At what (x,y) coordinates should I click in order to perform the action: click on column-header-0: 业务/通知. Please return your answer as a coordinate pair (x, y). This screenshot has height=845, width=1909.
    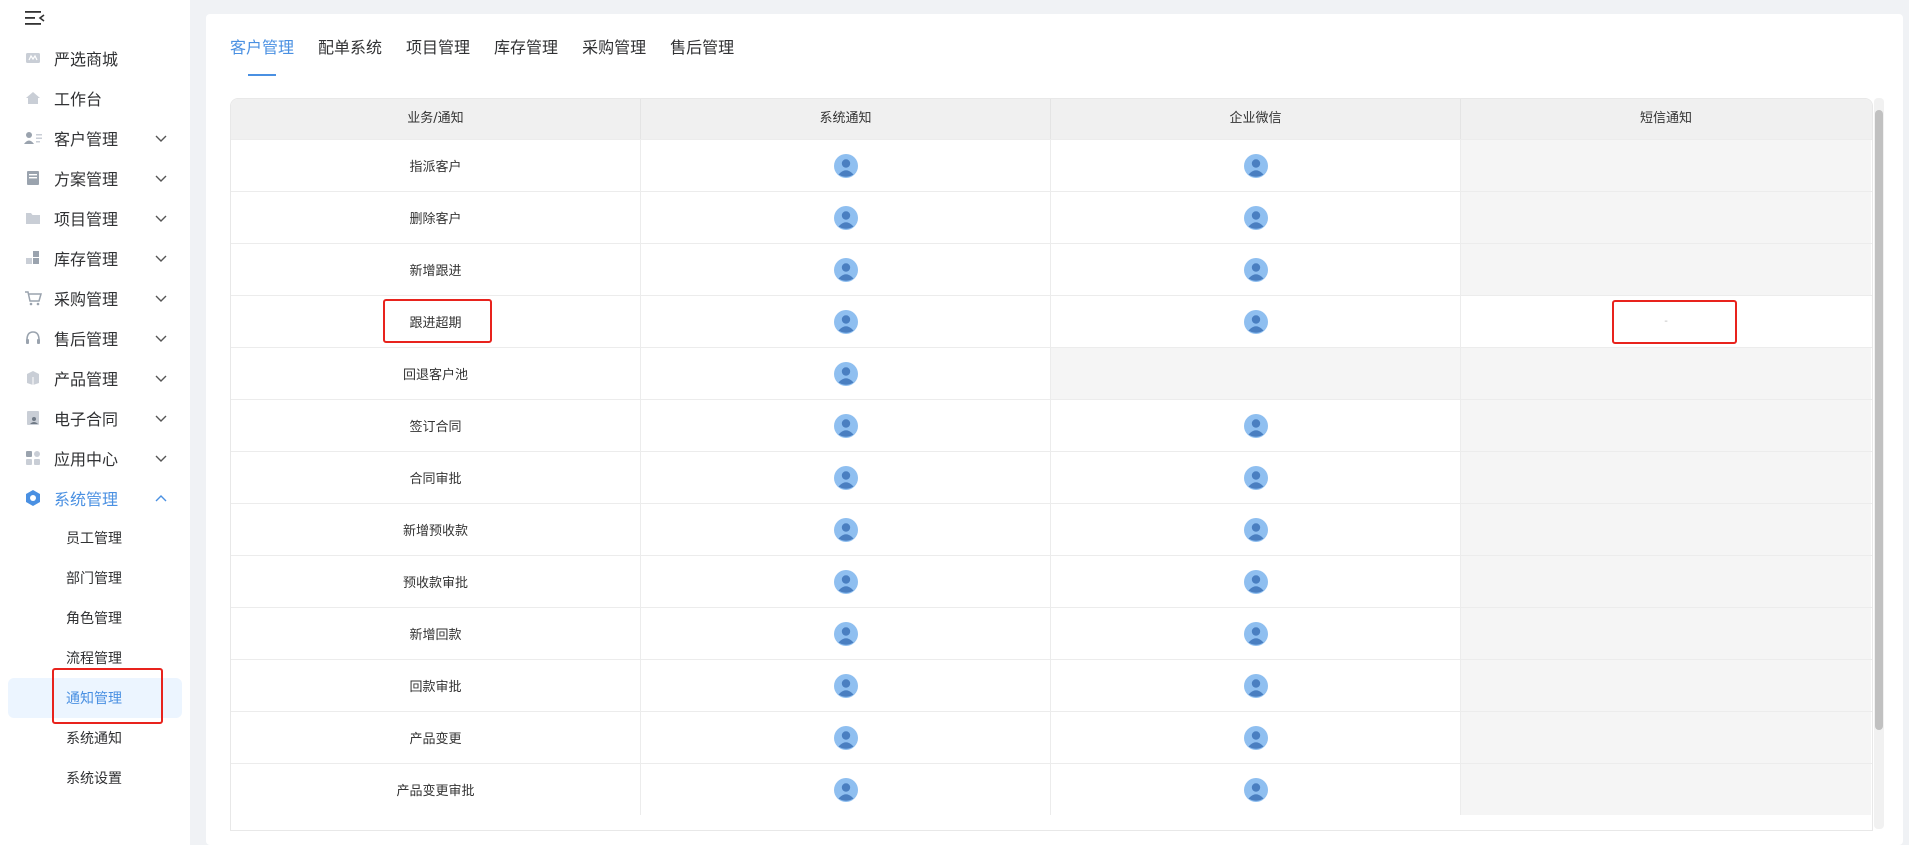
    Looking at the image, I should click on (436, 119).